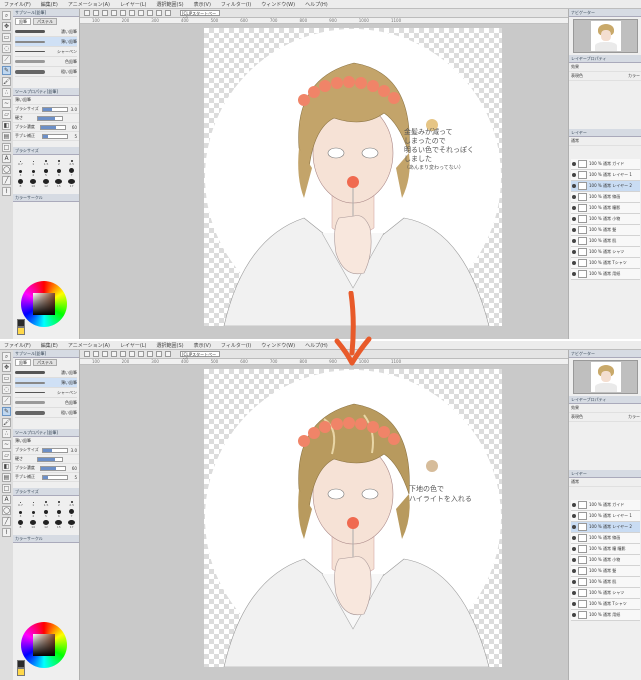 This screenshot has height=680, width=641. I want to click on brush-item: 色鉛筆, so click(46, 62).